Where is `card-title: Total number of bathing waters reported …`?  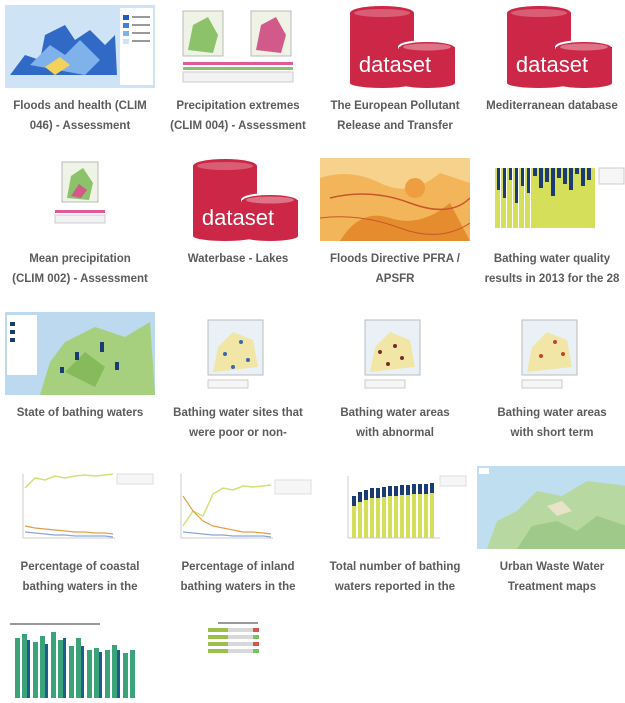 card-title: Total number of bathing waters reported … is located at coordinates (395, 577).